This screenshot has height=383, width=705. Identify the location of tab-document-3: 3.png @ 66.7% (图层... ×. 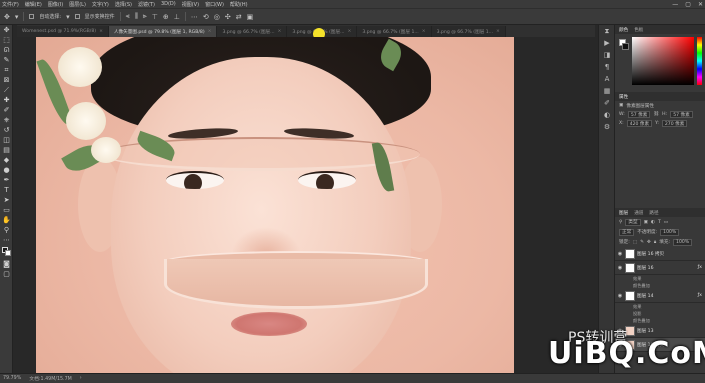
(252, 31).